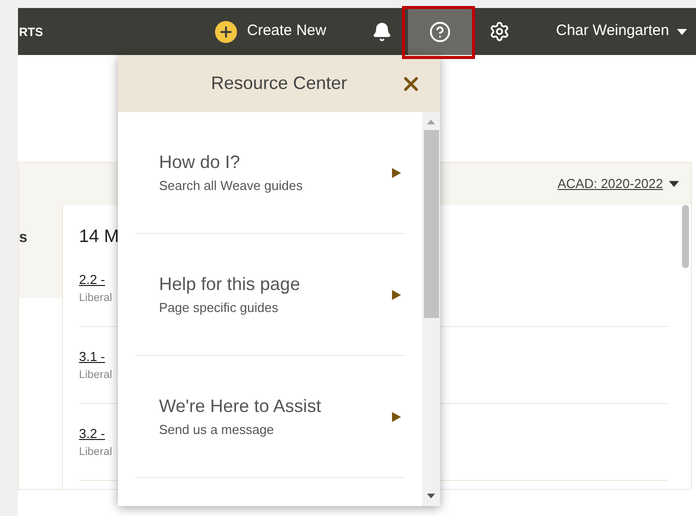  Describe the element at coordinates (240, 406) in the screenshot. I see `item-title: We're Here to Assist` at that location.